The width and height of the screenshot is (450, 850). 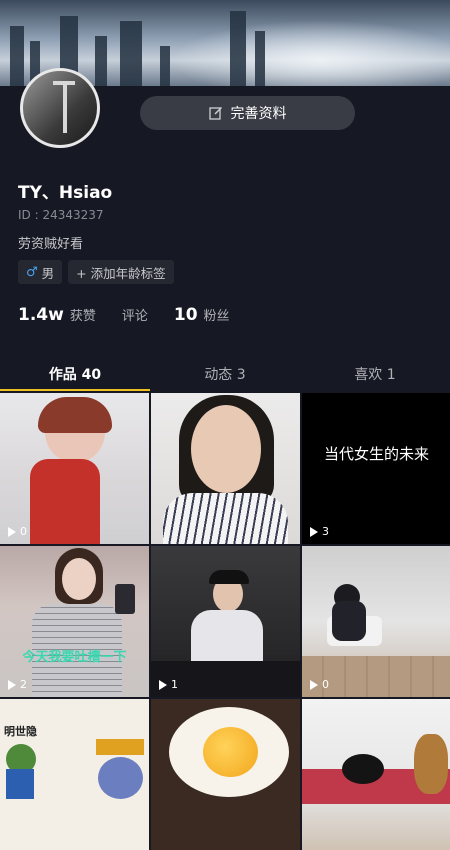 What do you see at coordinates (65, 501) in the screenshot?
I see `thumb-outfit` at bounding box center [65, 501].